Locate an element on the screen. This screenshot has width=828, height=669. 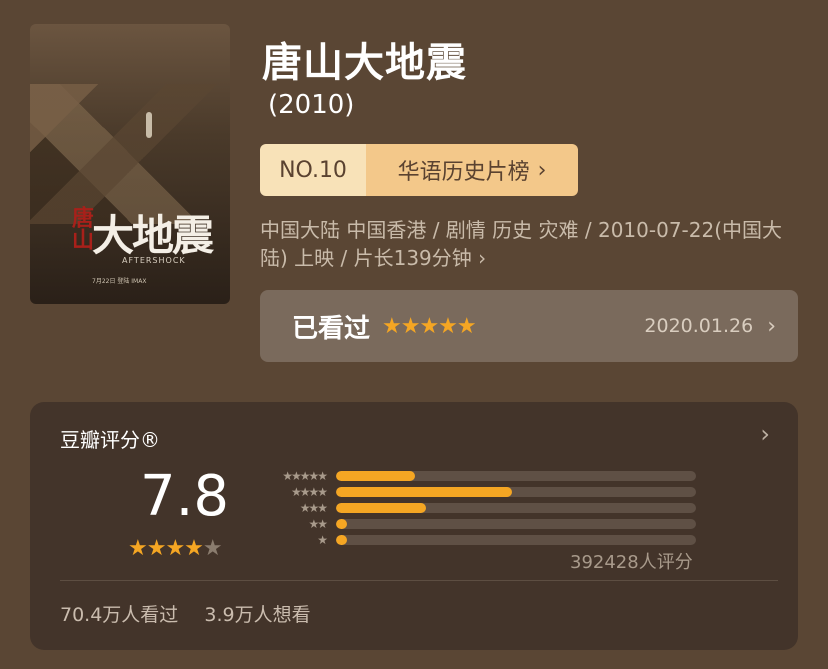
star-level-icon: ★★★★★ is located at coordinates (305, 476).